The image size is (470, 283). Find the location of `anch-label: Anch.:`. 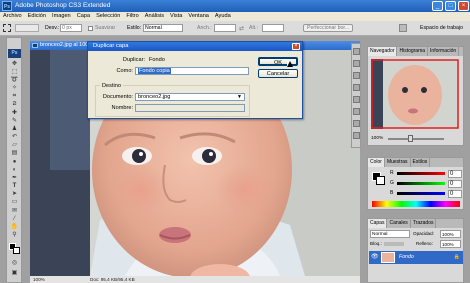

anch-label: Anch.: is located at coordinates (204, 28).